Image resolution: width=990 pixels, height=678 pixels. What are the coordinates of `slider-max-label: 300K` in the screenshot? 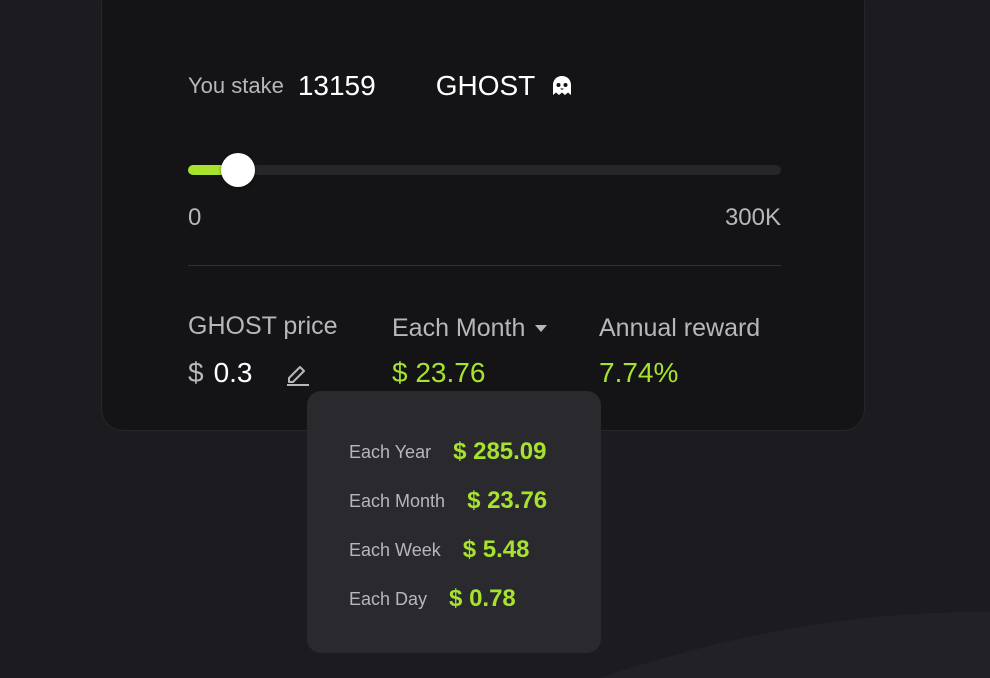 It's located at (752, 217).